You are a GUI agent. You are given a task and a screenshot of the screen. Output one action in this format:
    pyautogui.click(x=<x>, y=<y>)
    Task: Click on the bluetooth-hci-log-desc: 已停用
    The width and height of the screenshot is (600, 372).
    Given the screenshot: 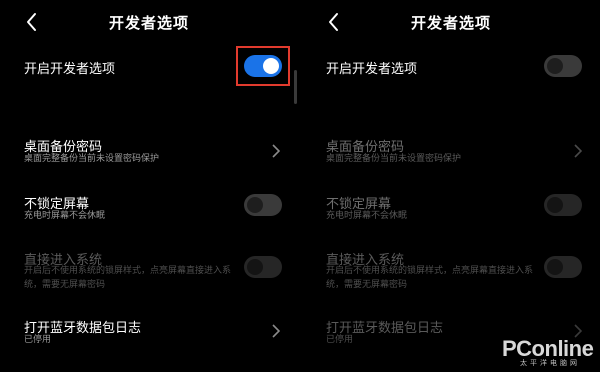 What is the action you would take?
    pyautogui.click(x=38, y=340)
    